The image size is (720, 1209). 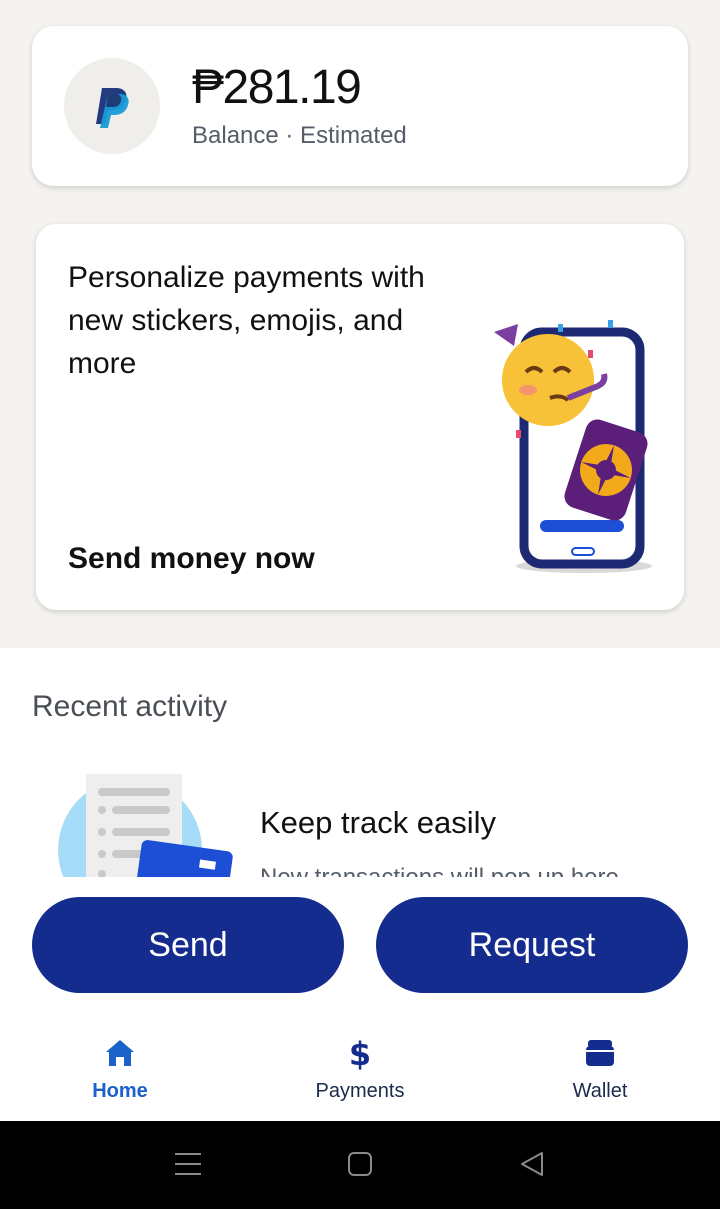 I want to click on wallet-icon, so click(x=600, y=1053).